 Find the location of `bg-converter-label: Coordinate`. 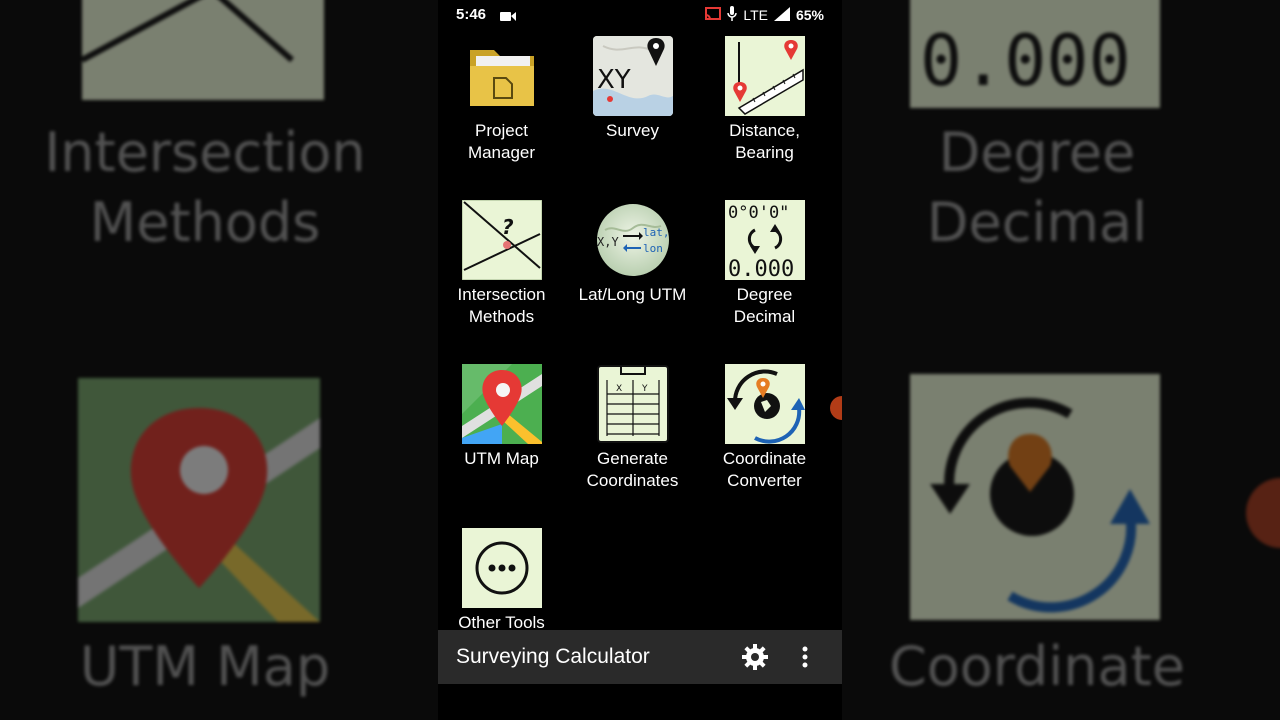

bg-converter-label: Coordinate is located at coordinates (1037, 666).